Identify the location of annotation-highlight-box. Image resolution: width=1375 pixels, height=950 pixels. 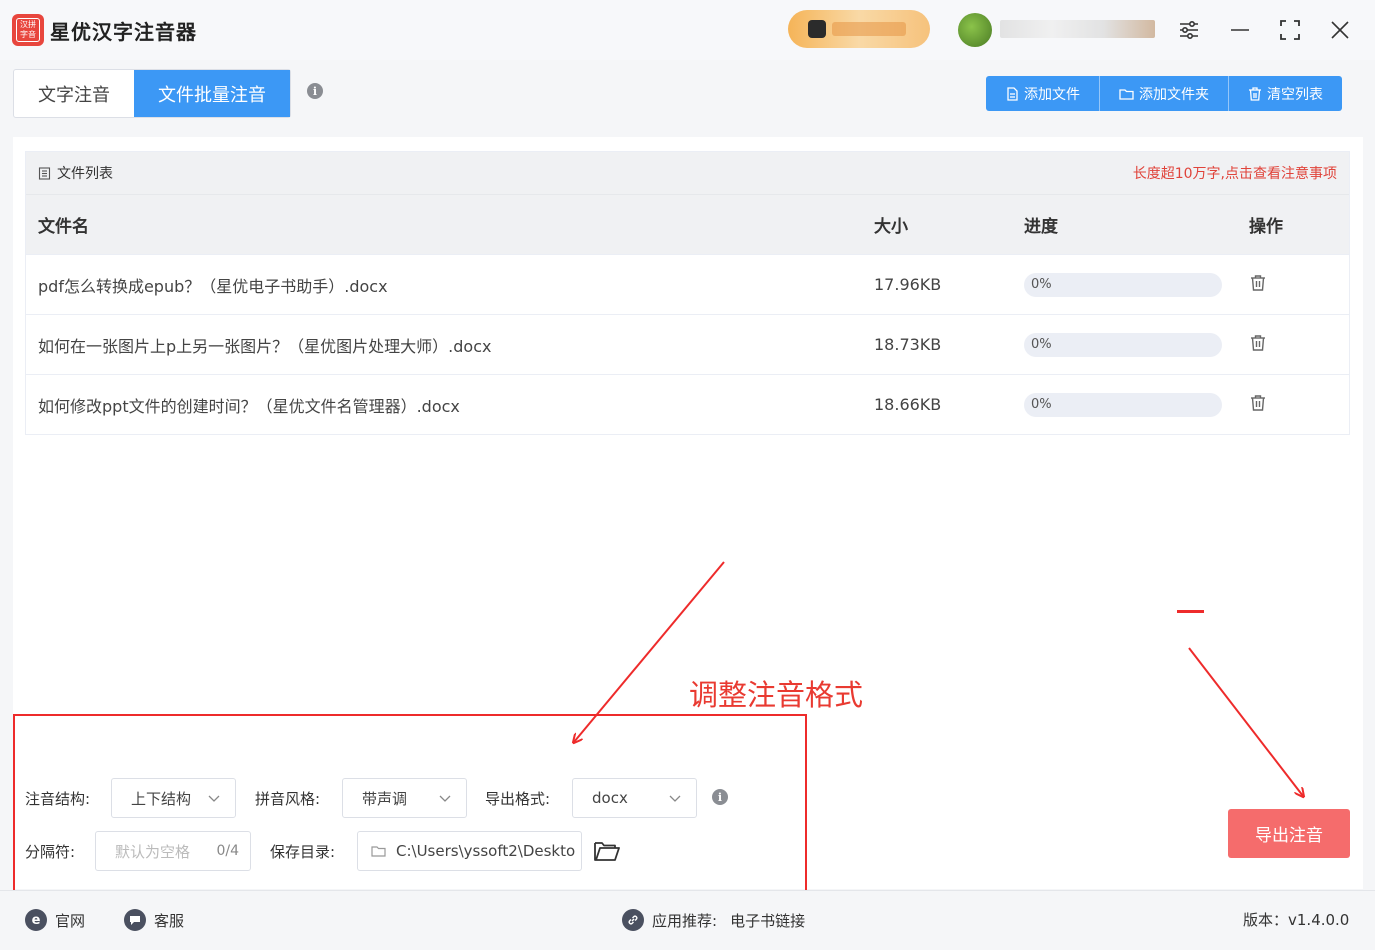
(410, 803).